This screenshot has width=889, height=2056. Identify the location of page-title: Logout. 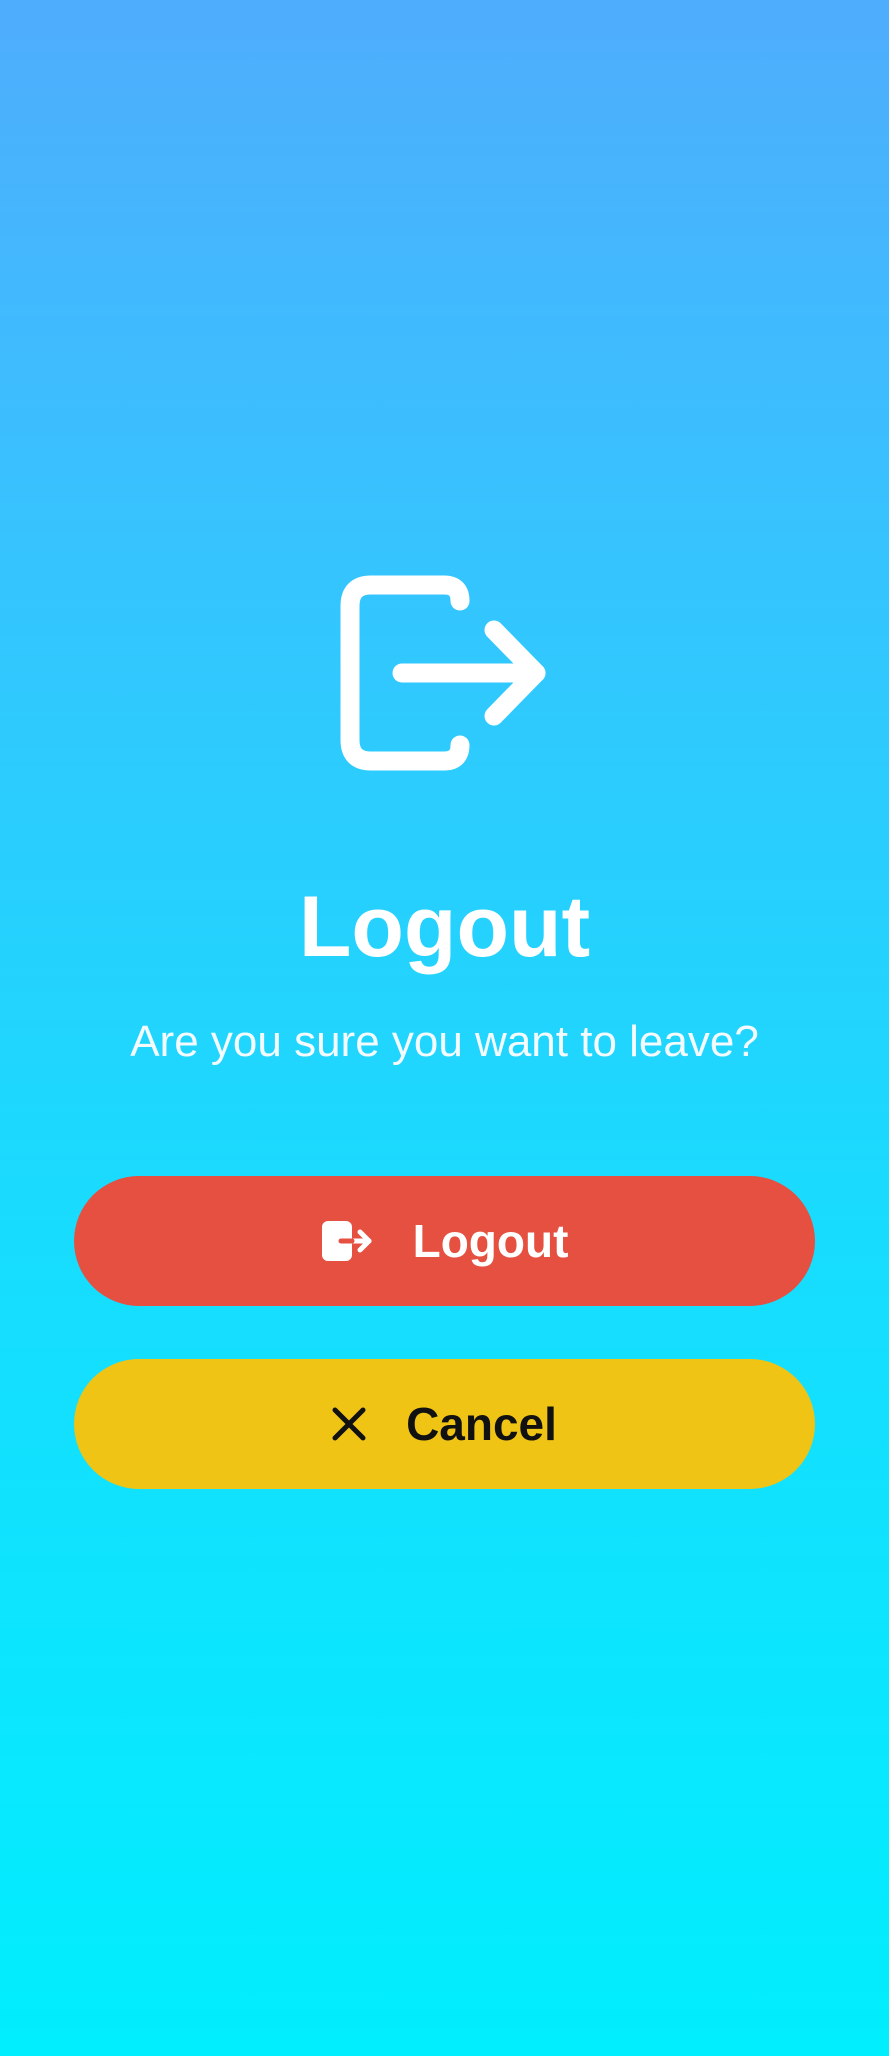
(444, 927).